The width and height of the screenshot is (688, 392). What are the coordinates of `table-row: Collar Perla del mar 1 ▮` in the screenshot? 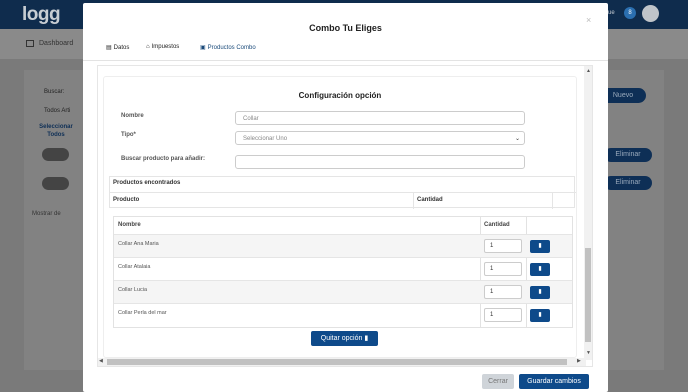 It's located at (343, 314).